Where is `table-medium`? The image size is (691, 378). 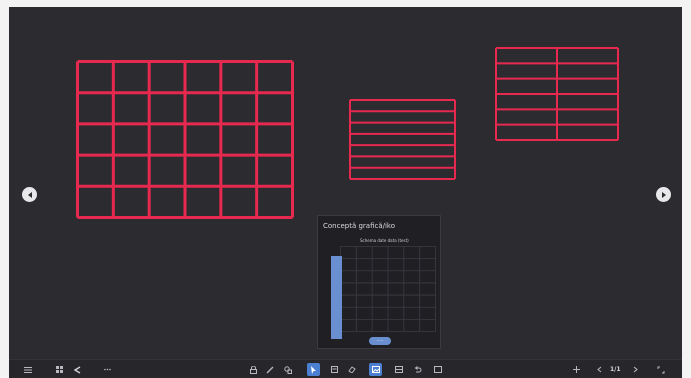
table-medium is located at coordinates (402, 139).